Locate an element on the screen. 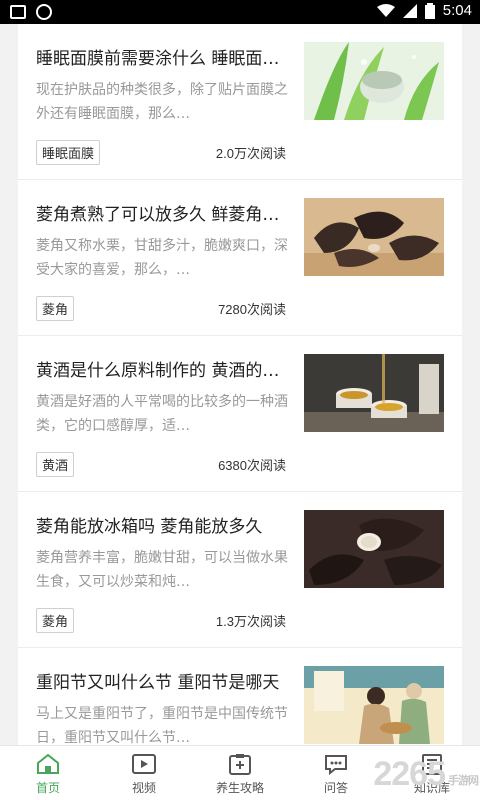 Image resolution: width=480 pixels, height=800 pixels. article-title: 菱角能放冰箱吗 菱角能放多久 is located at coordinates (161, 524).